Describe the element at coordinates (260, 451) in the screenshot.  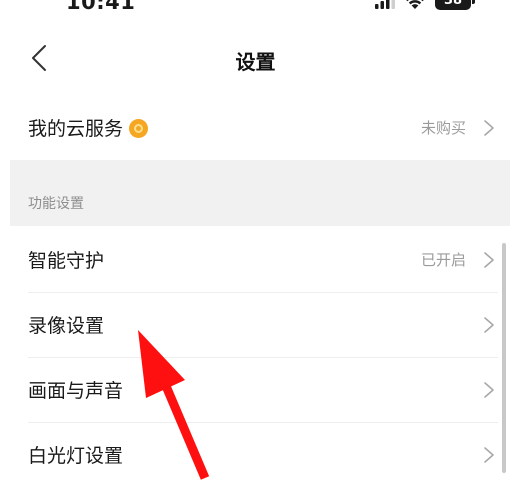
I see `settings-item-white-light: 白光灯设置` at that location.